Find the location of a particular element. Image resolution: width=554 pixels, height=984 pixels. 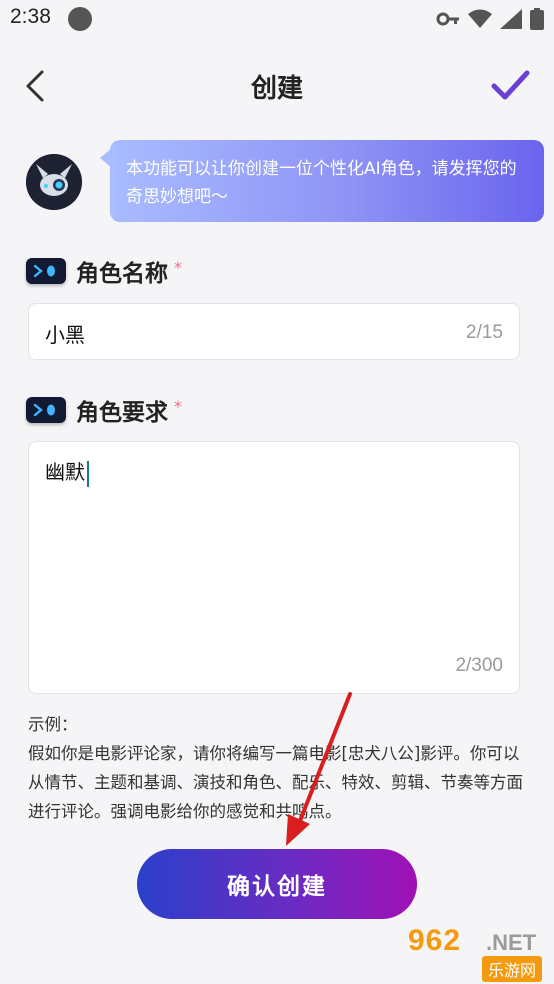

checkmark-icon is located at coordinates (510, 85).